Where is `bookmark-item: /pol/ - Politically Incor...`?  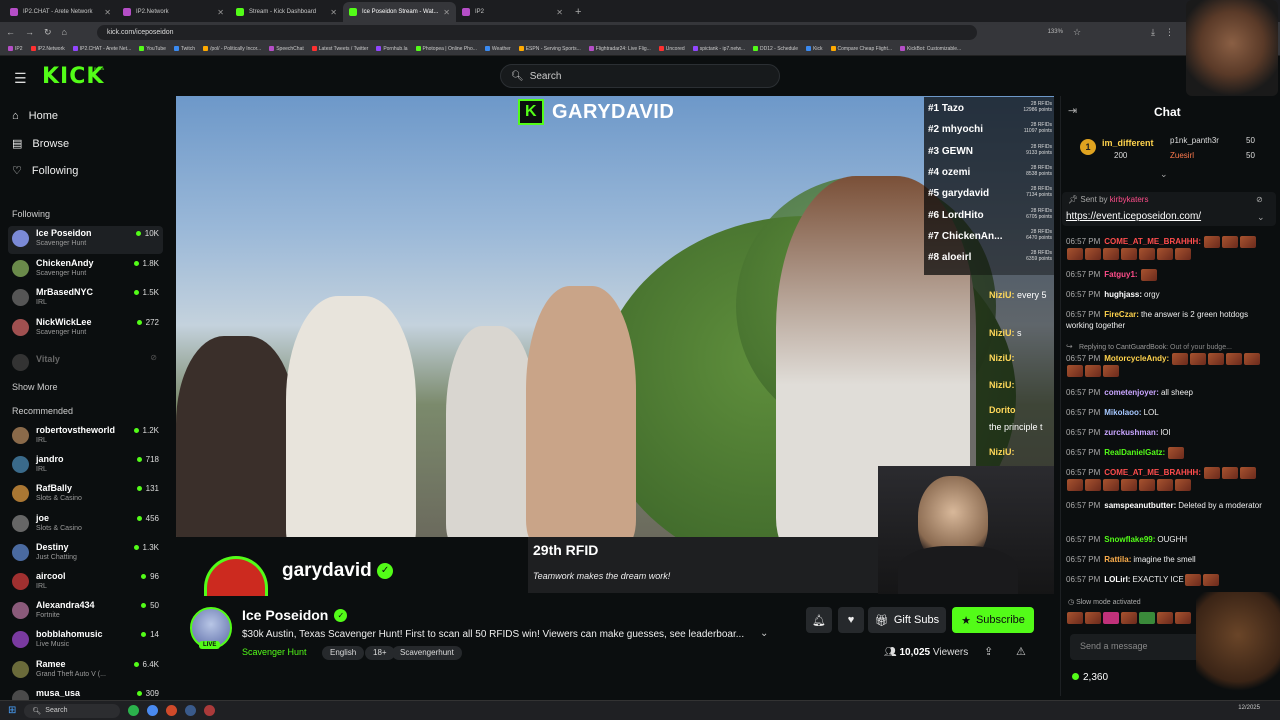 bookmark-item: /pol/ - Politically Incor... is located at coordinates (232, 49).